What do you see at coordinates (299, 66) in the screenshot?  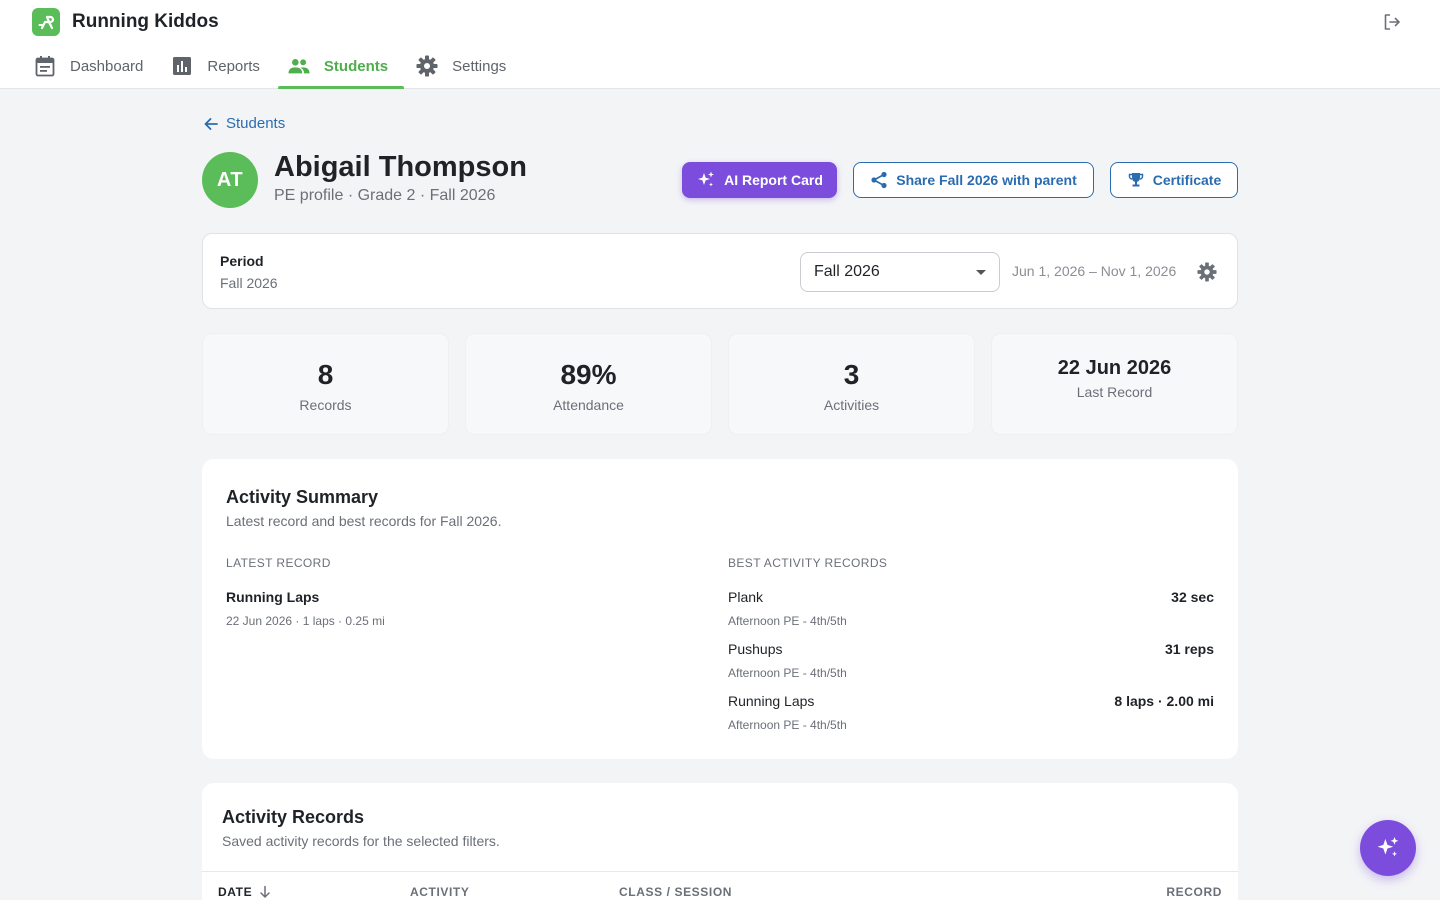 I see `people-icon` at bounding box center [299, 66].